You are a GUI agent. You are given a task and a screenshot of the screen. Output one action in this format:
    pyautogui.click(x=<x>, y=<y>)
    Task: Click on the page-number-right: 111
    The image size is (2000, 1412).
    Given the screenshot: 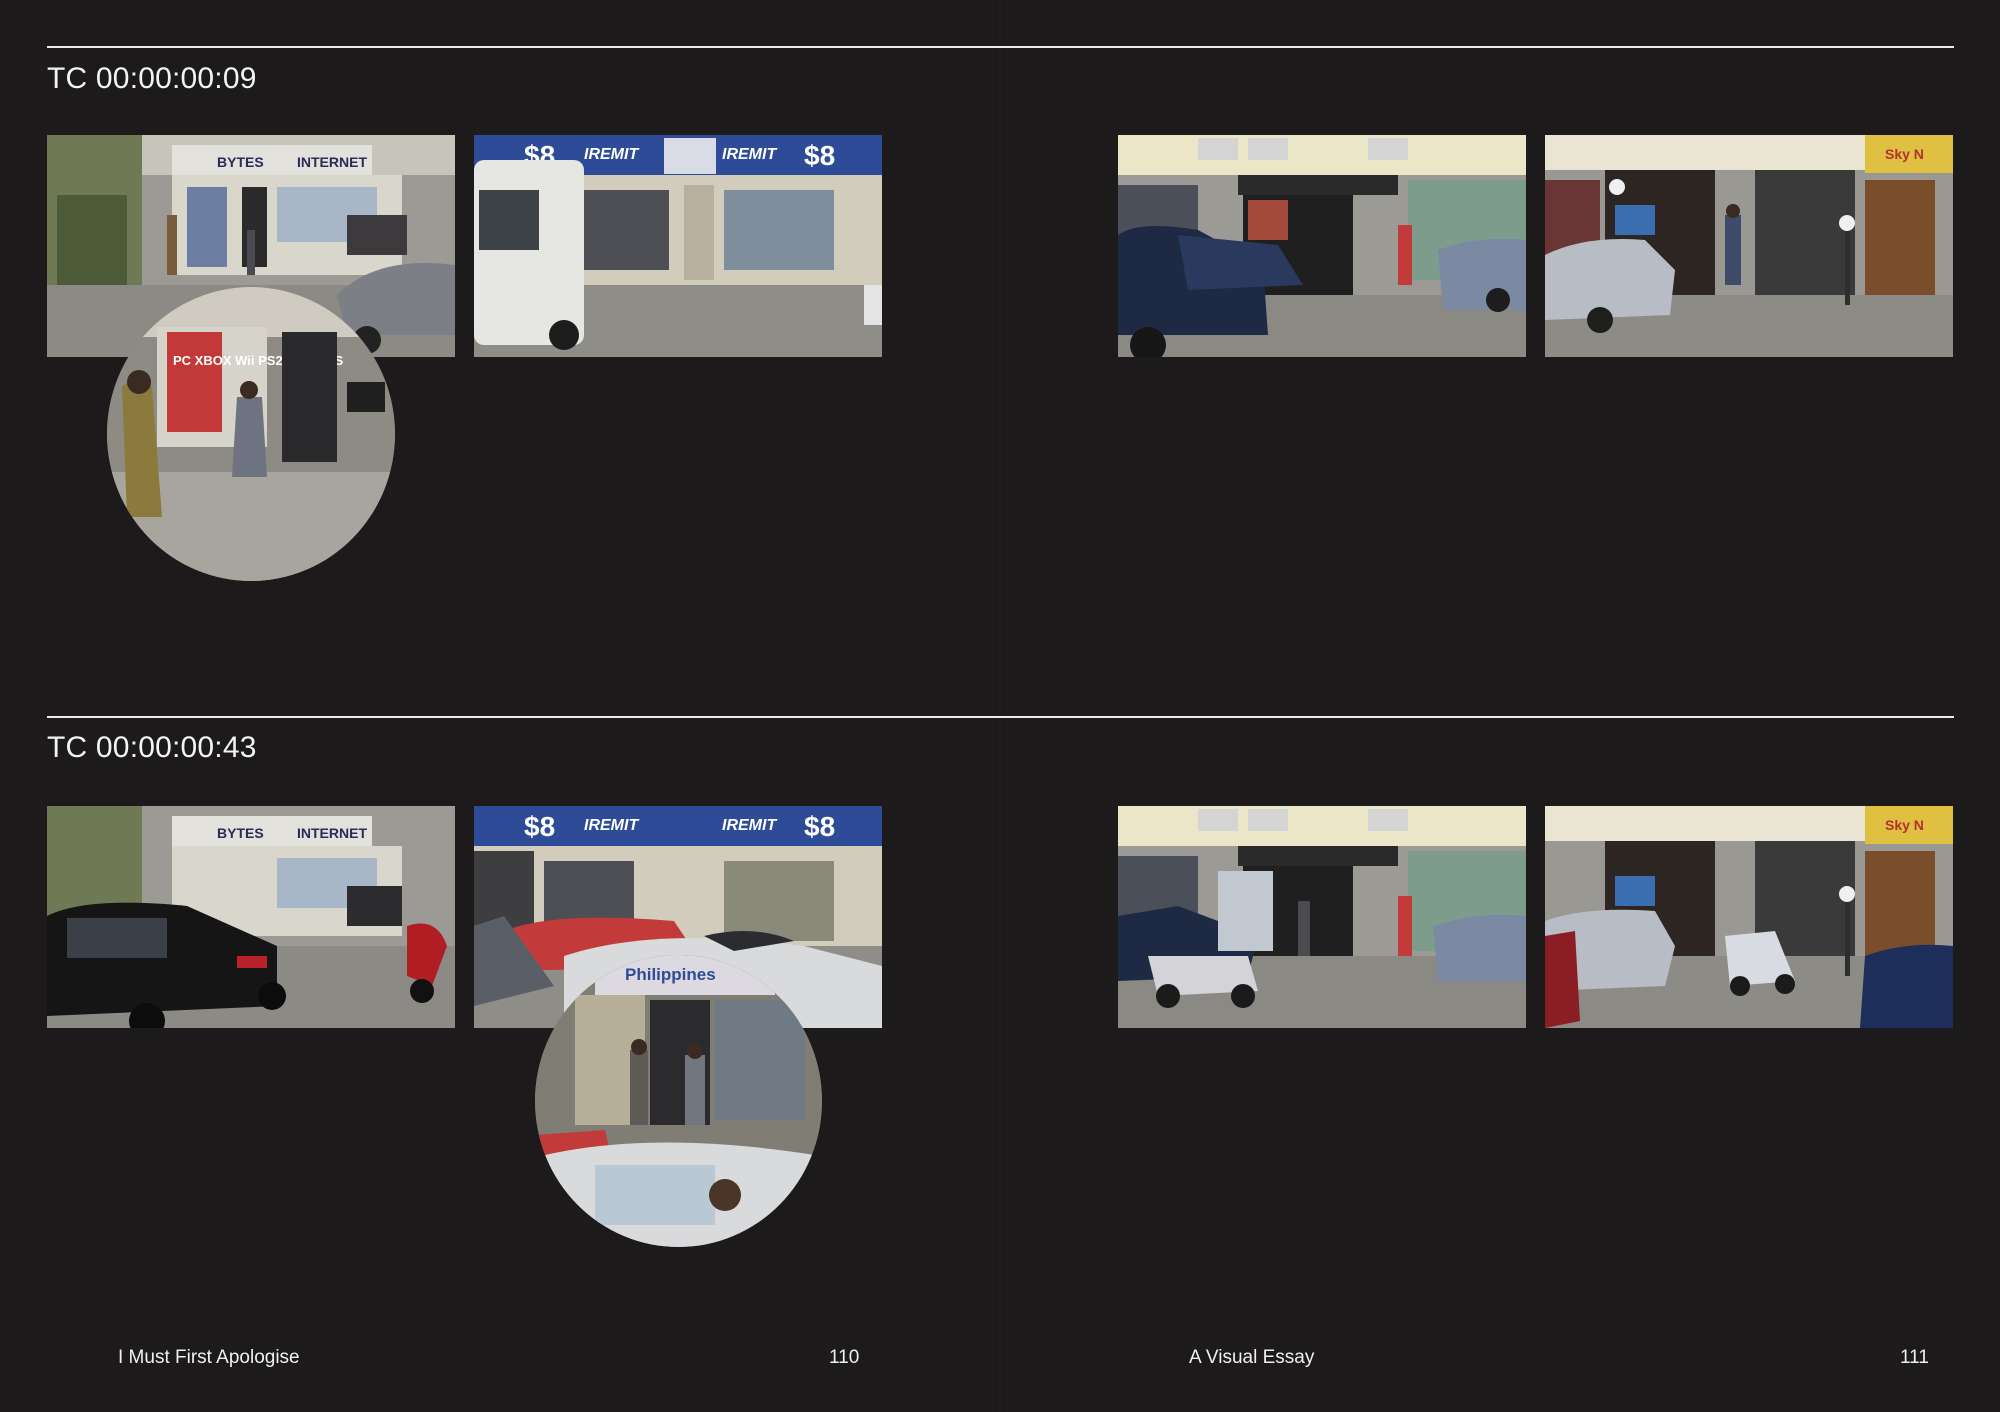 What is the action you would take?
    pyautogui.click(x=1914, y=1357)
    